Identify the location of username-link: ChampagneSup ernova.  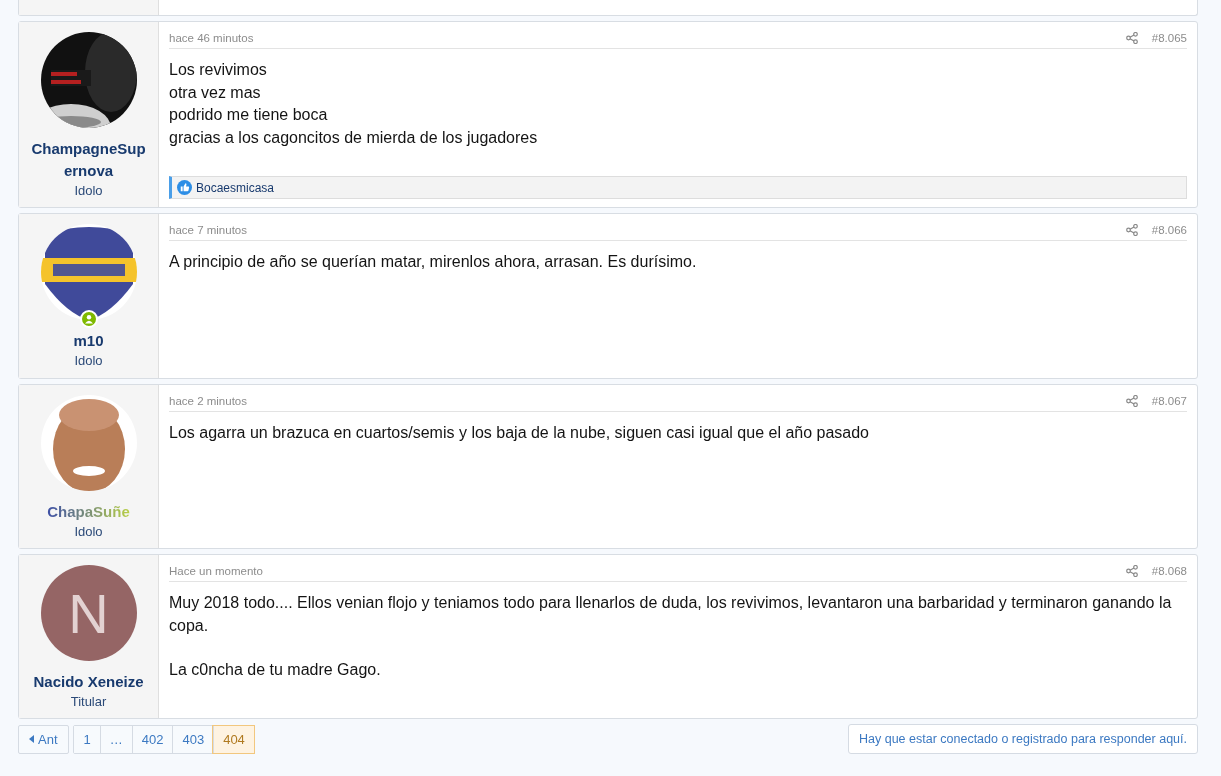
(88, 160).